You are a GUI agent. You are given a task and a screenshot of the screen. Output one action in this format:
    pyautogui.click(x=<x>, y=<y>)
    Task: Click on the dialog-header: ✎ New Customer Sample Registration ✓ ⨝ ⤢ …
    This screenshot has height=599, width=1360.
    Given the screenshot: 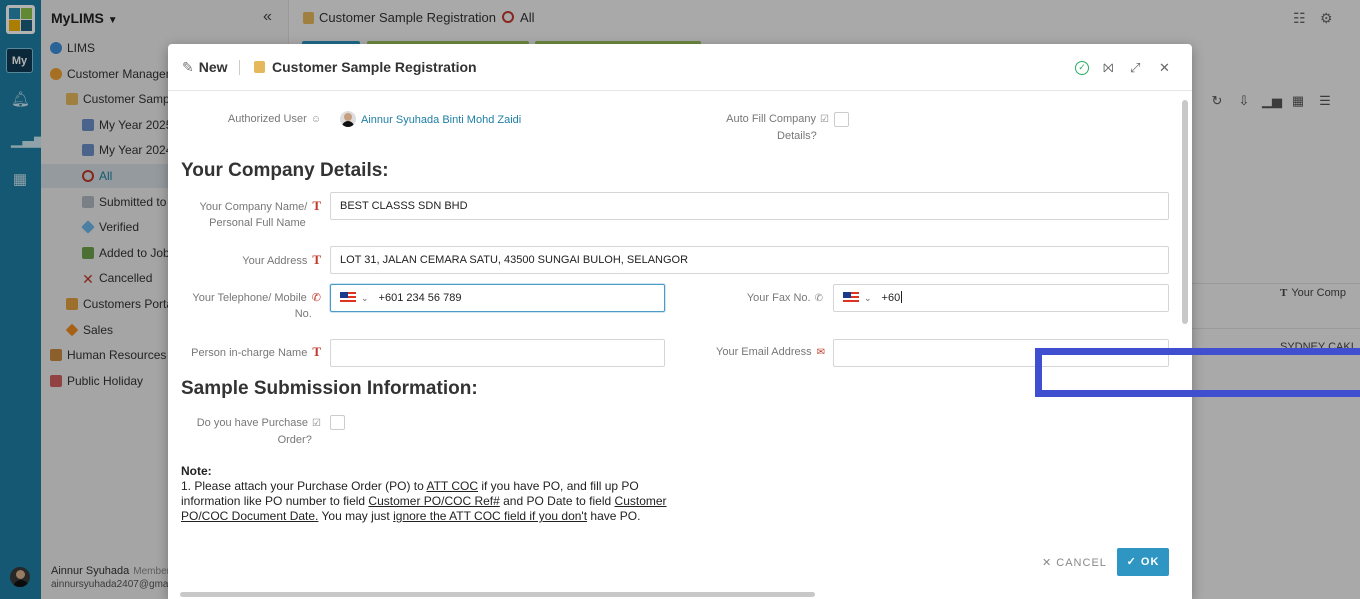 What is the action you would take?
    pyautogui.click(x=680, y=67)
    